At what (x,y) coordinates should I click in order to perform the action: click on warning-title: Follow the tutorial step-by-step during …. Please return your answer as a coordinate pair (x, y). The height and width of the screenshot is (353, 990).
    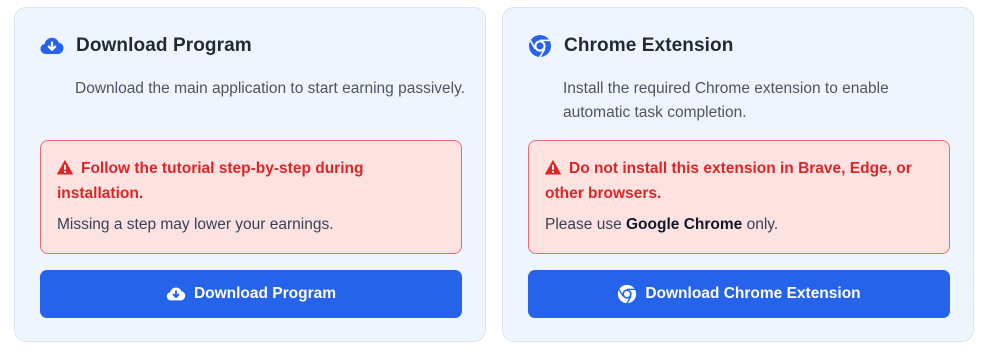
    Looking at the image, I should click on (251, 181).